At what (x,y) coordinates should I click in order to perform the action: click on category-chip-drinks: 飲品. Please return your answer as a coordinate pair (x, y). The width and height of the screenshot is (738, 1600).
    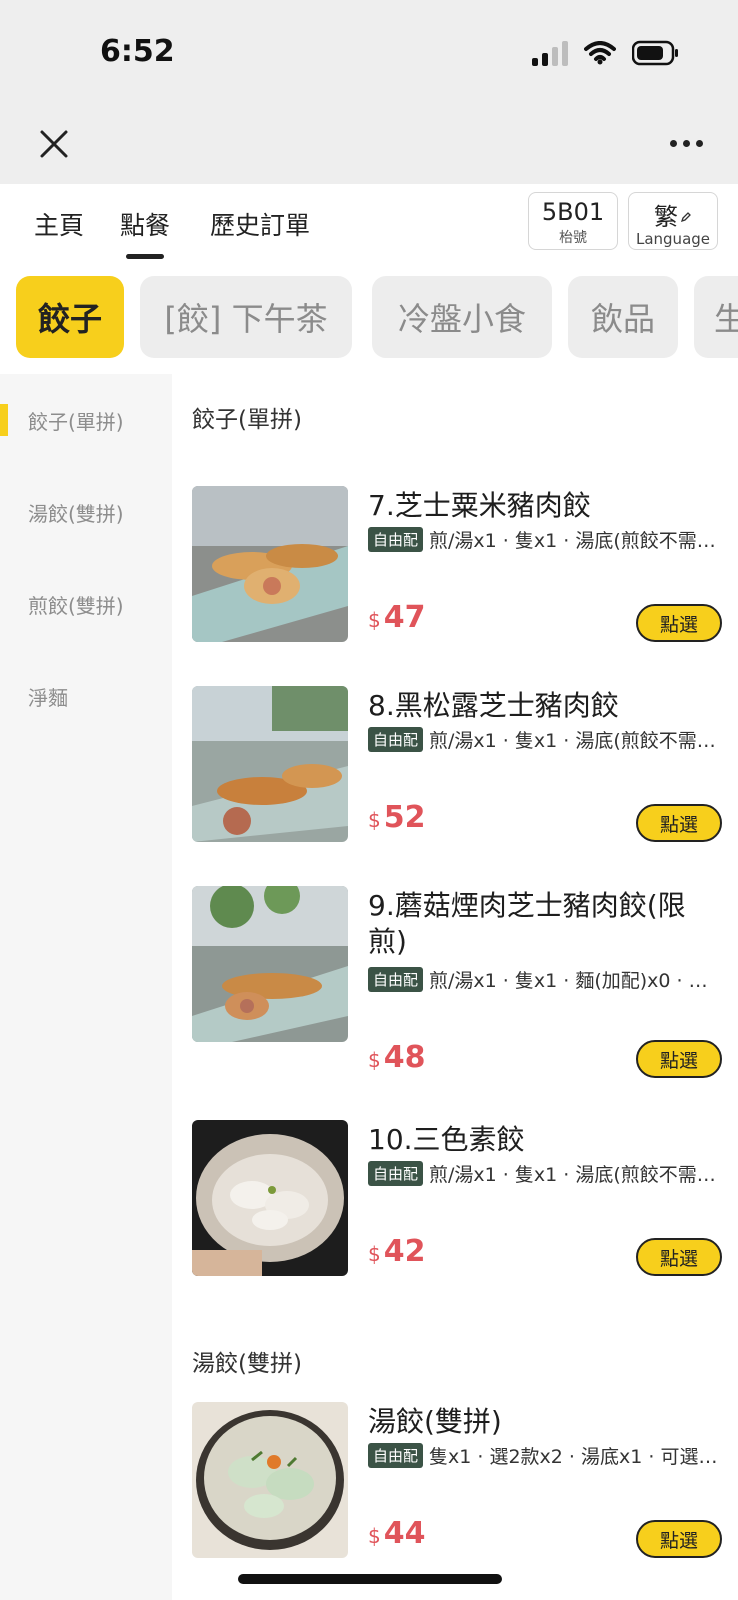
    Looking at the image, I should click on (623, 317).